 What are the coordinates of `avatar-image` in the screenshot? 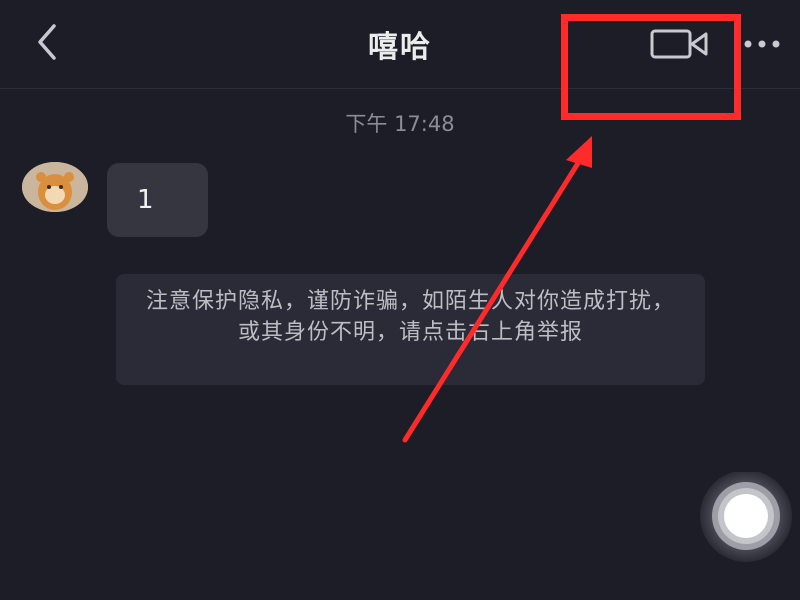 It's located at (55, 187).